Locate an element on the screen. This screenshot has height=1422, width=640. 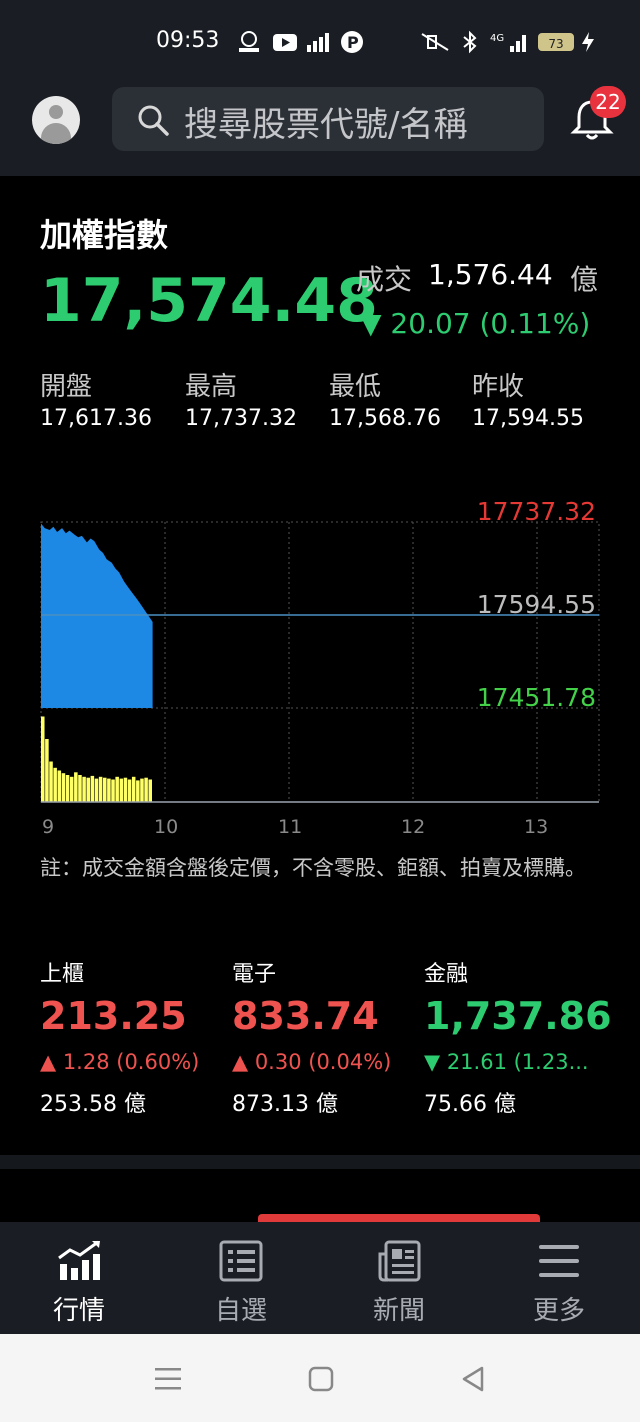
parking-icon: P is located at coordinates (353, 42).